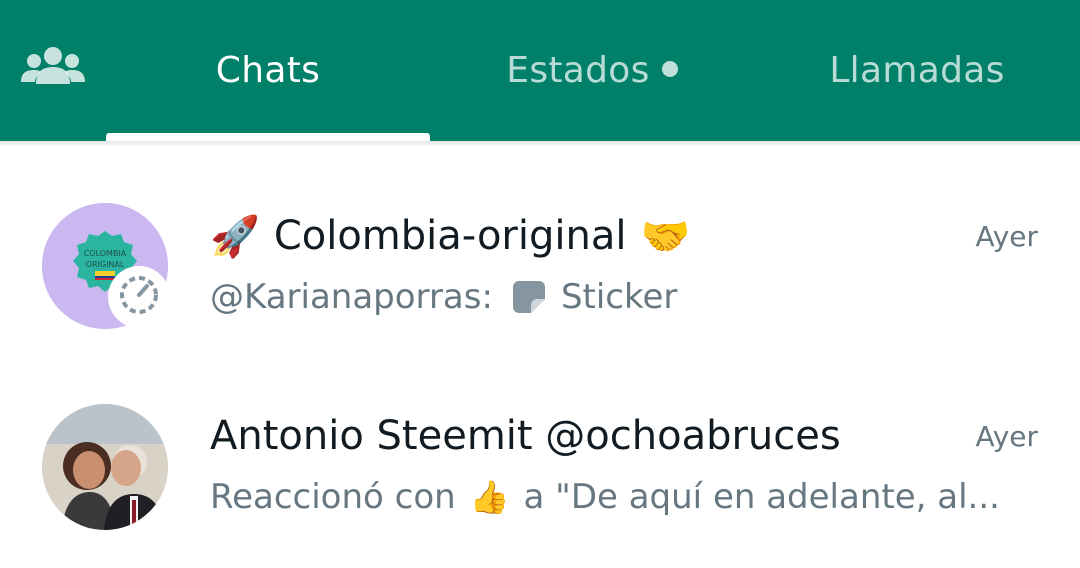 This screenshot has width=1080, height=568. Describe the element at coordinates (529, 297) in the screenshot. I see `sticker-icon` at that location.